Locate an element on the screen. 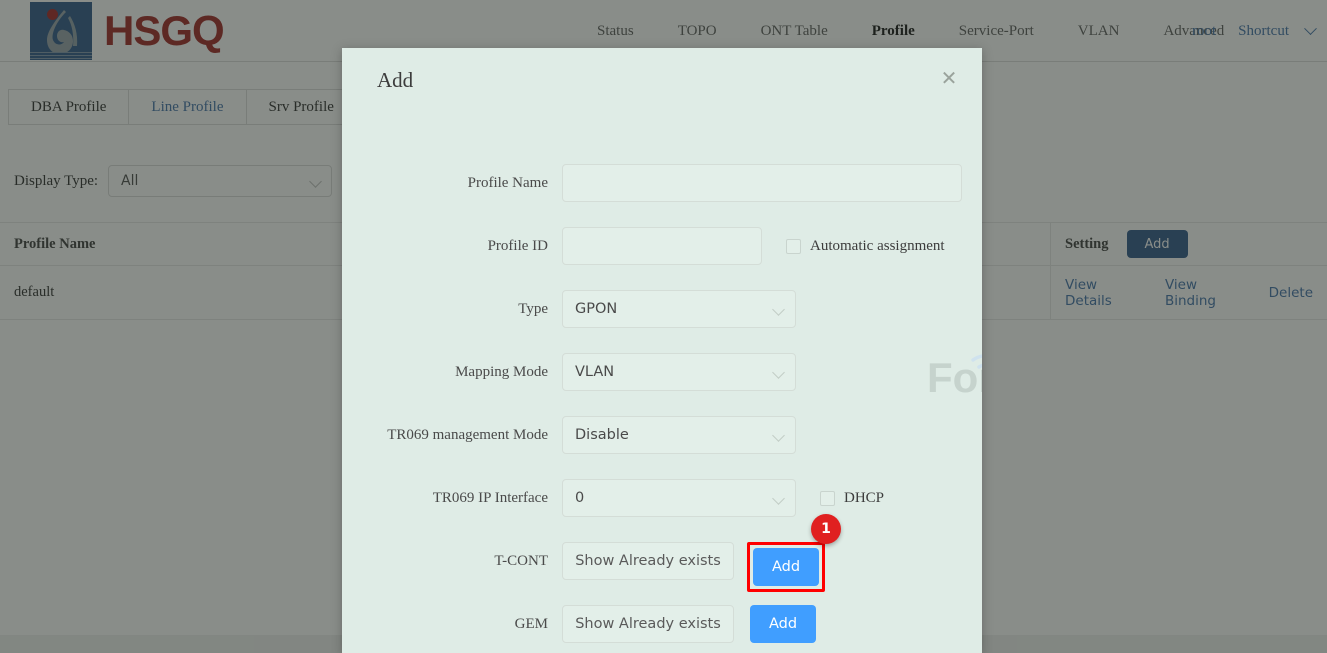 The height and width of the screenshot is (653, 1327). field-row-tr069-management-mode: TR069 management Mode Disable is located at coordinates (662, 447).